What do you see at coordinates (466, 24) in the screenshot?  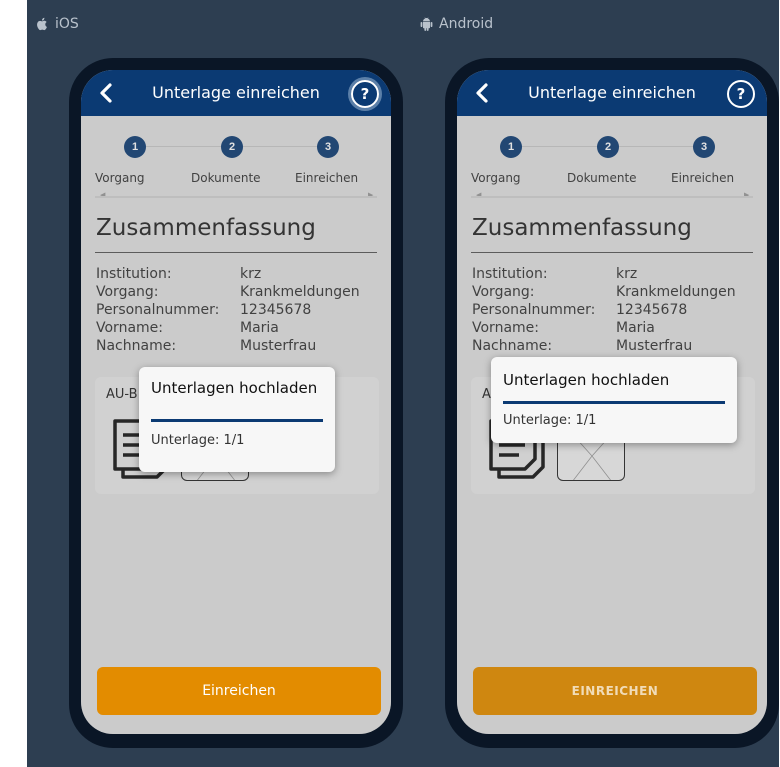 I see `android-label-text: Android` at bounding box center [466, 24].